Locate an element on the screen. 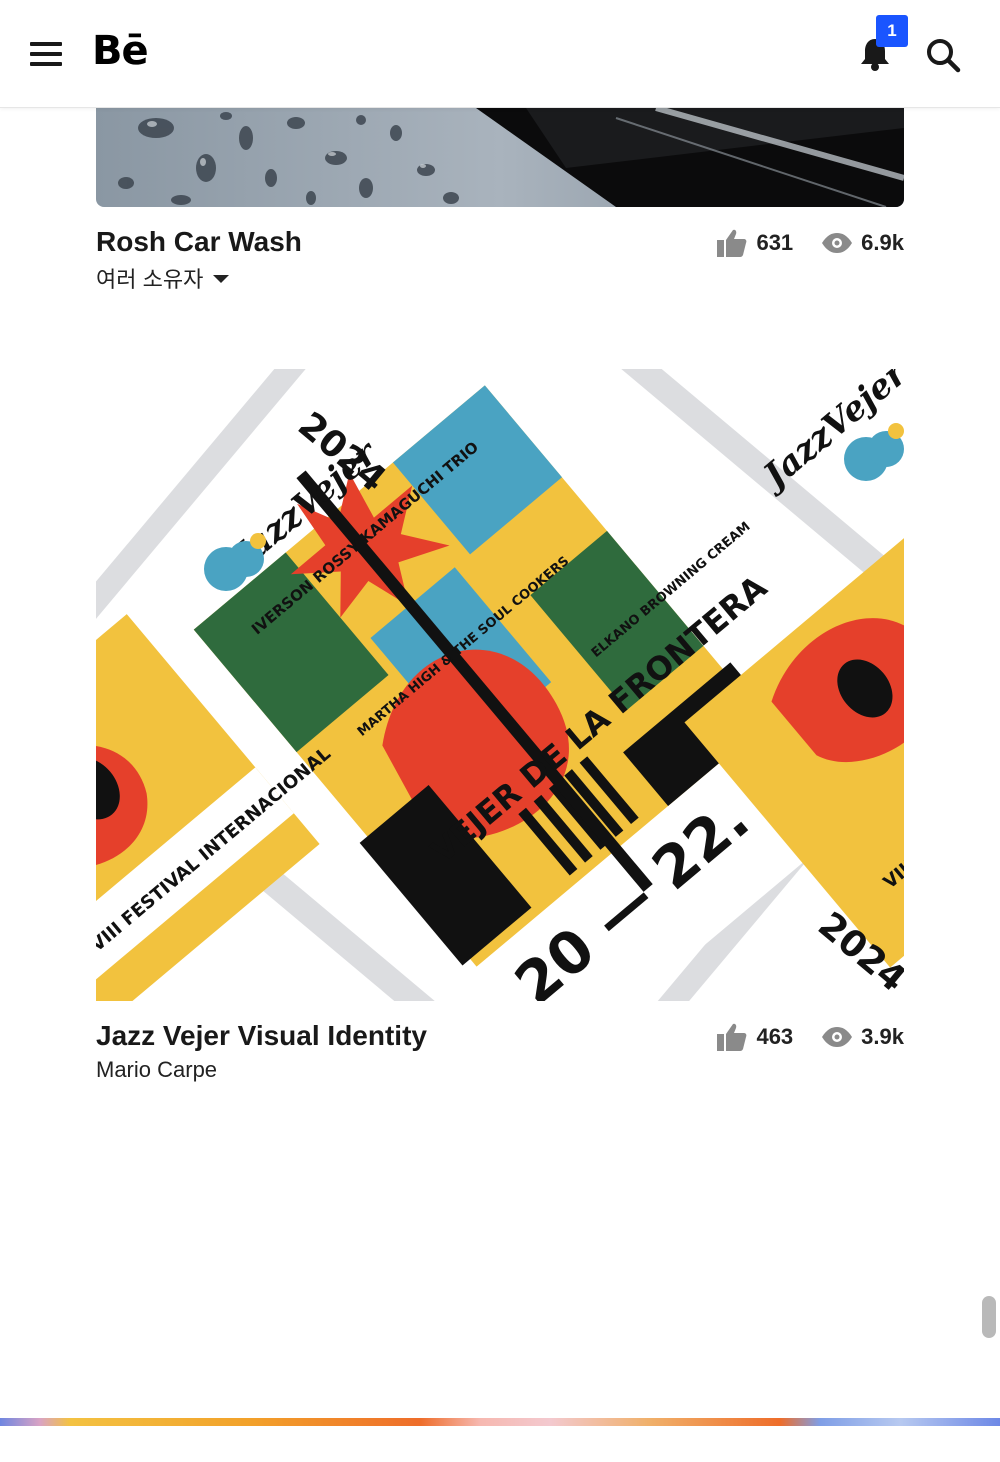  views-stat: 6.9k is located at coordinates (862, 243).